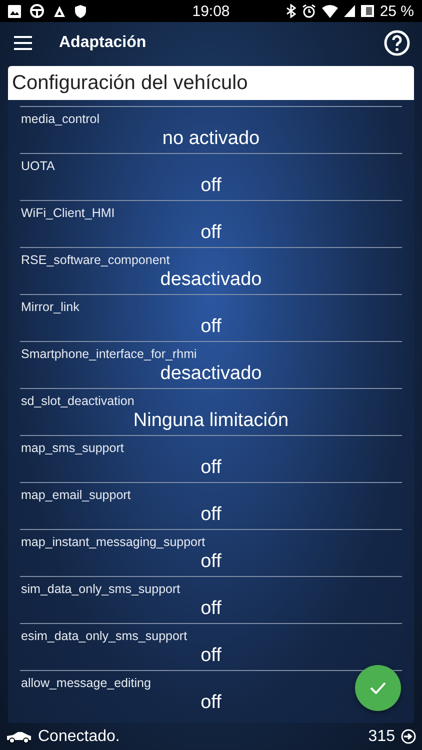  What do you see at coordinates (95, 260) in the screenshot?
I see `setting-name: RSE_software_component` at bounding box center [95, 260].